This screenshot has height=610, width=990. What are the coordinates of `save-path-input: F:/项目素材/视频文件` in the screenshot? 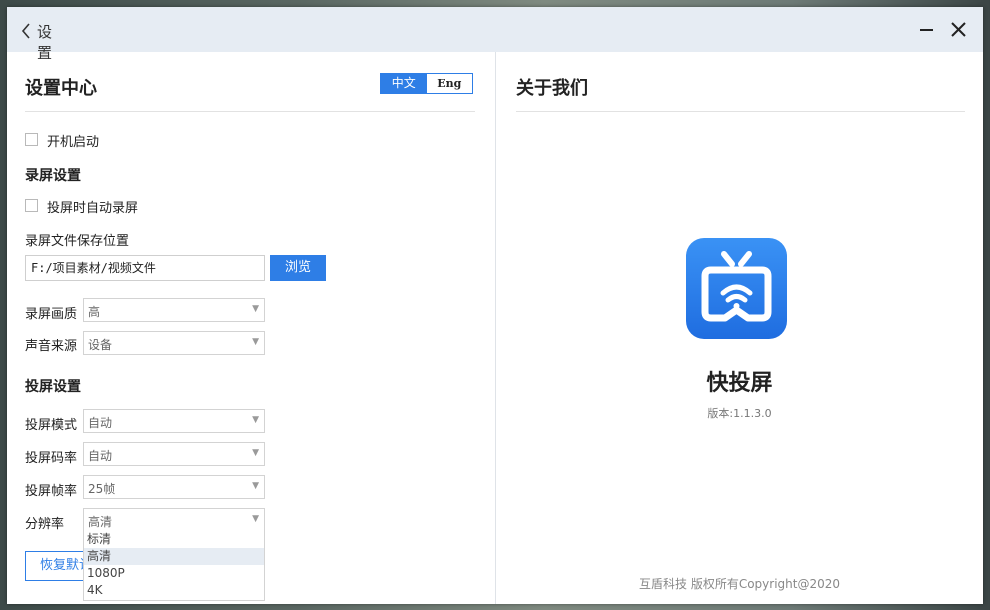 It's located at (145, 268).